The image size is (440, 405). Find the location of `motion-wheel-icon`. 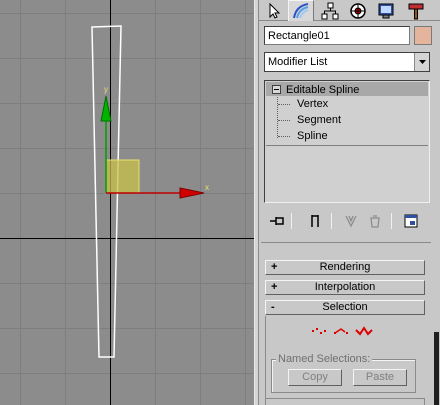

motion-wheel-icon is located at coordinates (358, 10).